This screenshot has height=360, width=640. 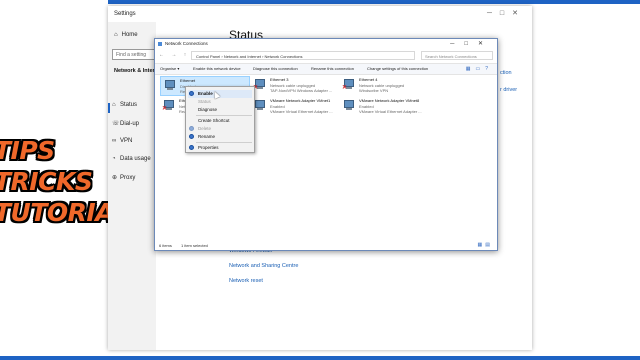 What do you see at coordinates (284, 56) in the screenshot?
I see `breadcrumb-network-connections: Network Connections` at bounding box center [284, 56].